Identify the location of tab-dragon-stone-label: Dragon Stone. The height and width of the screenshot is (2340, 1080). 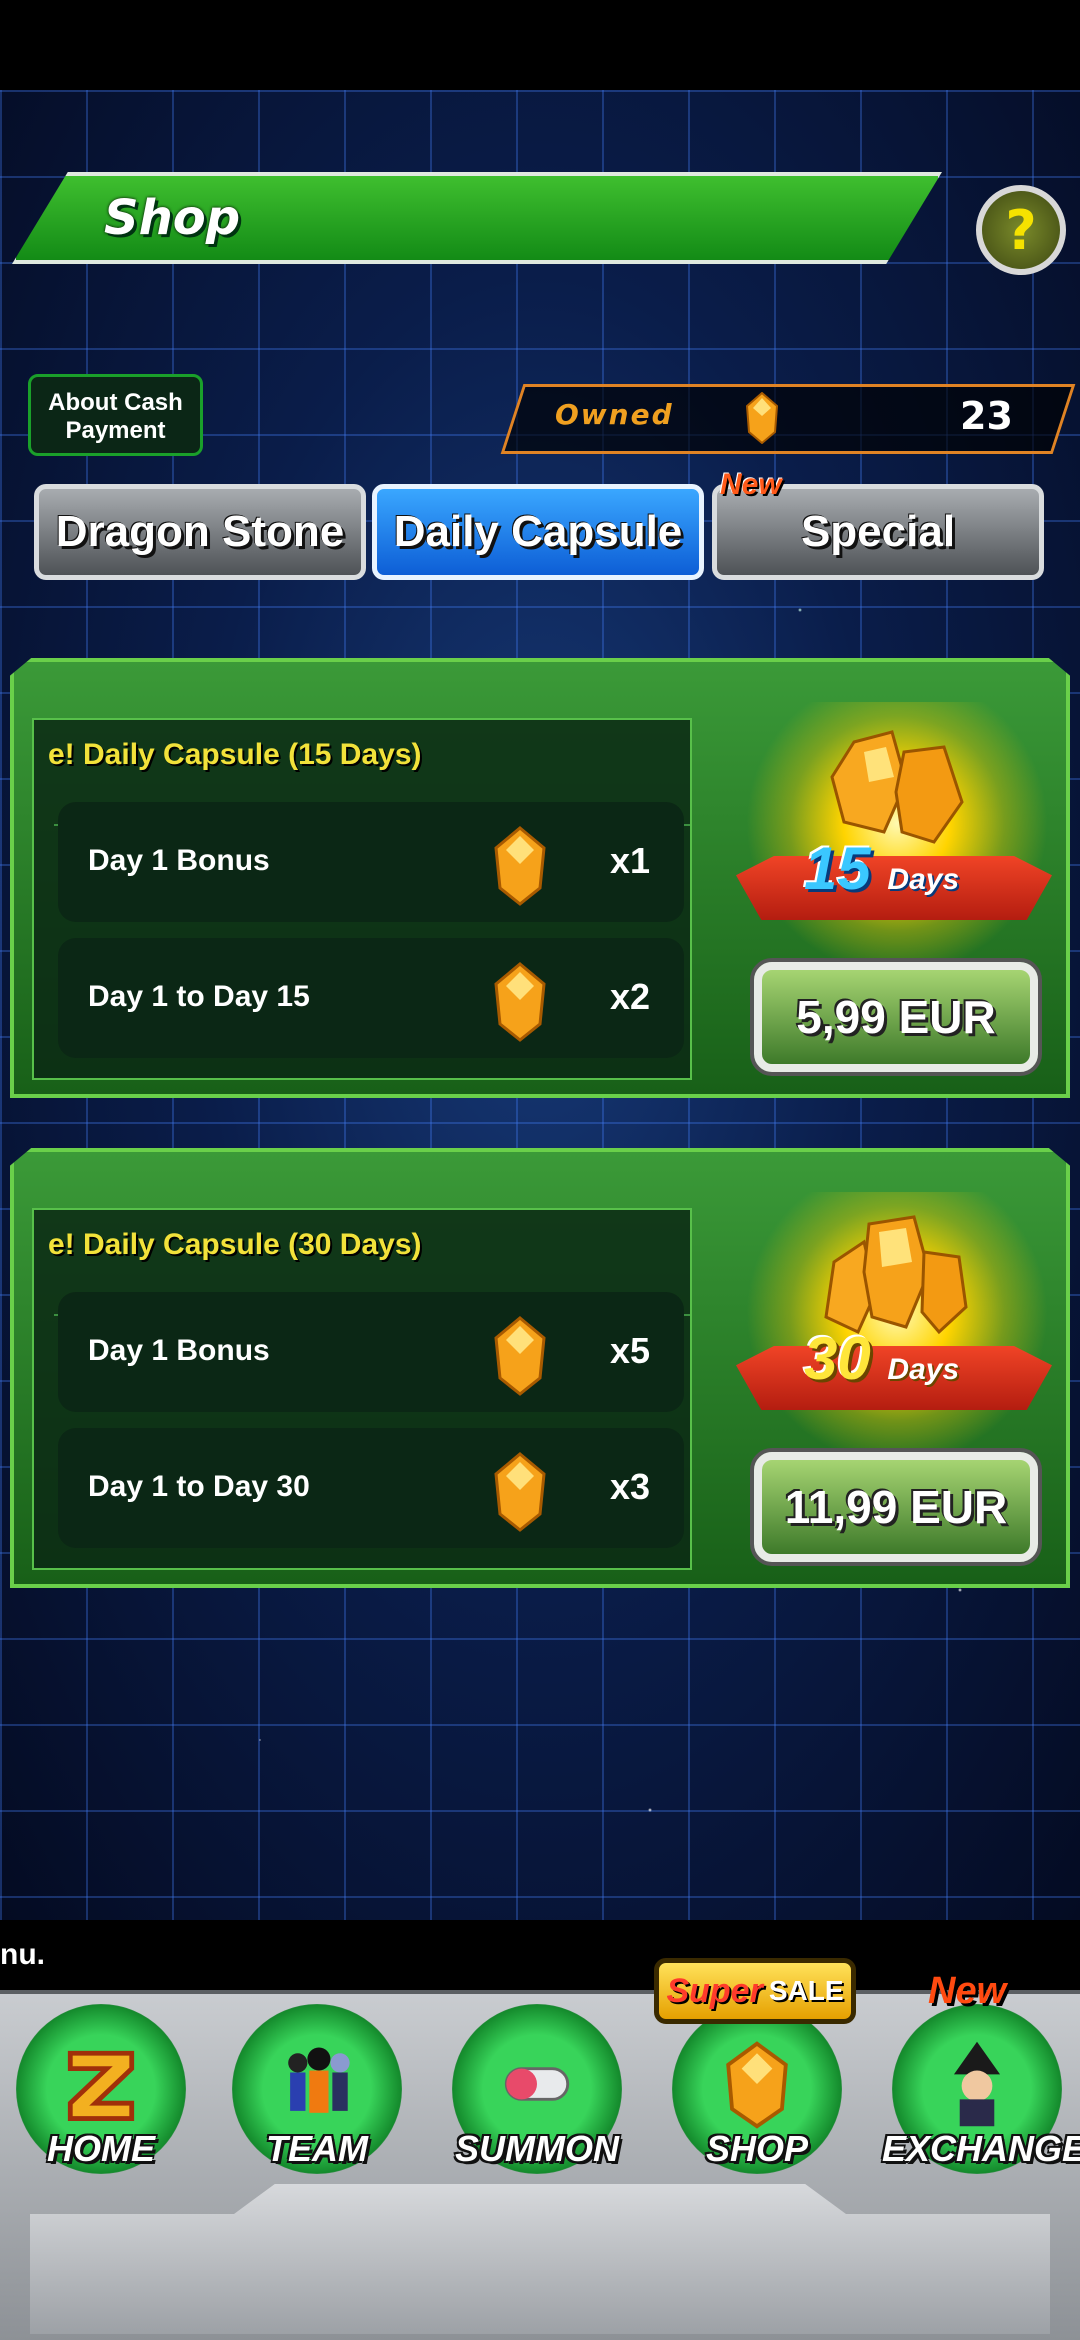
(200, 531).